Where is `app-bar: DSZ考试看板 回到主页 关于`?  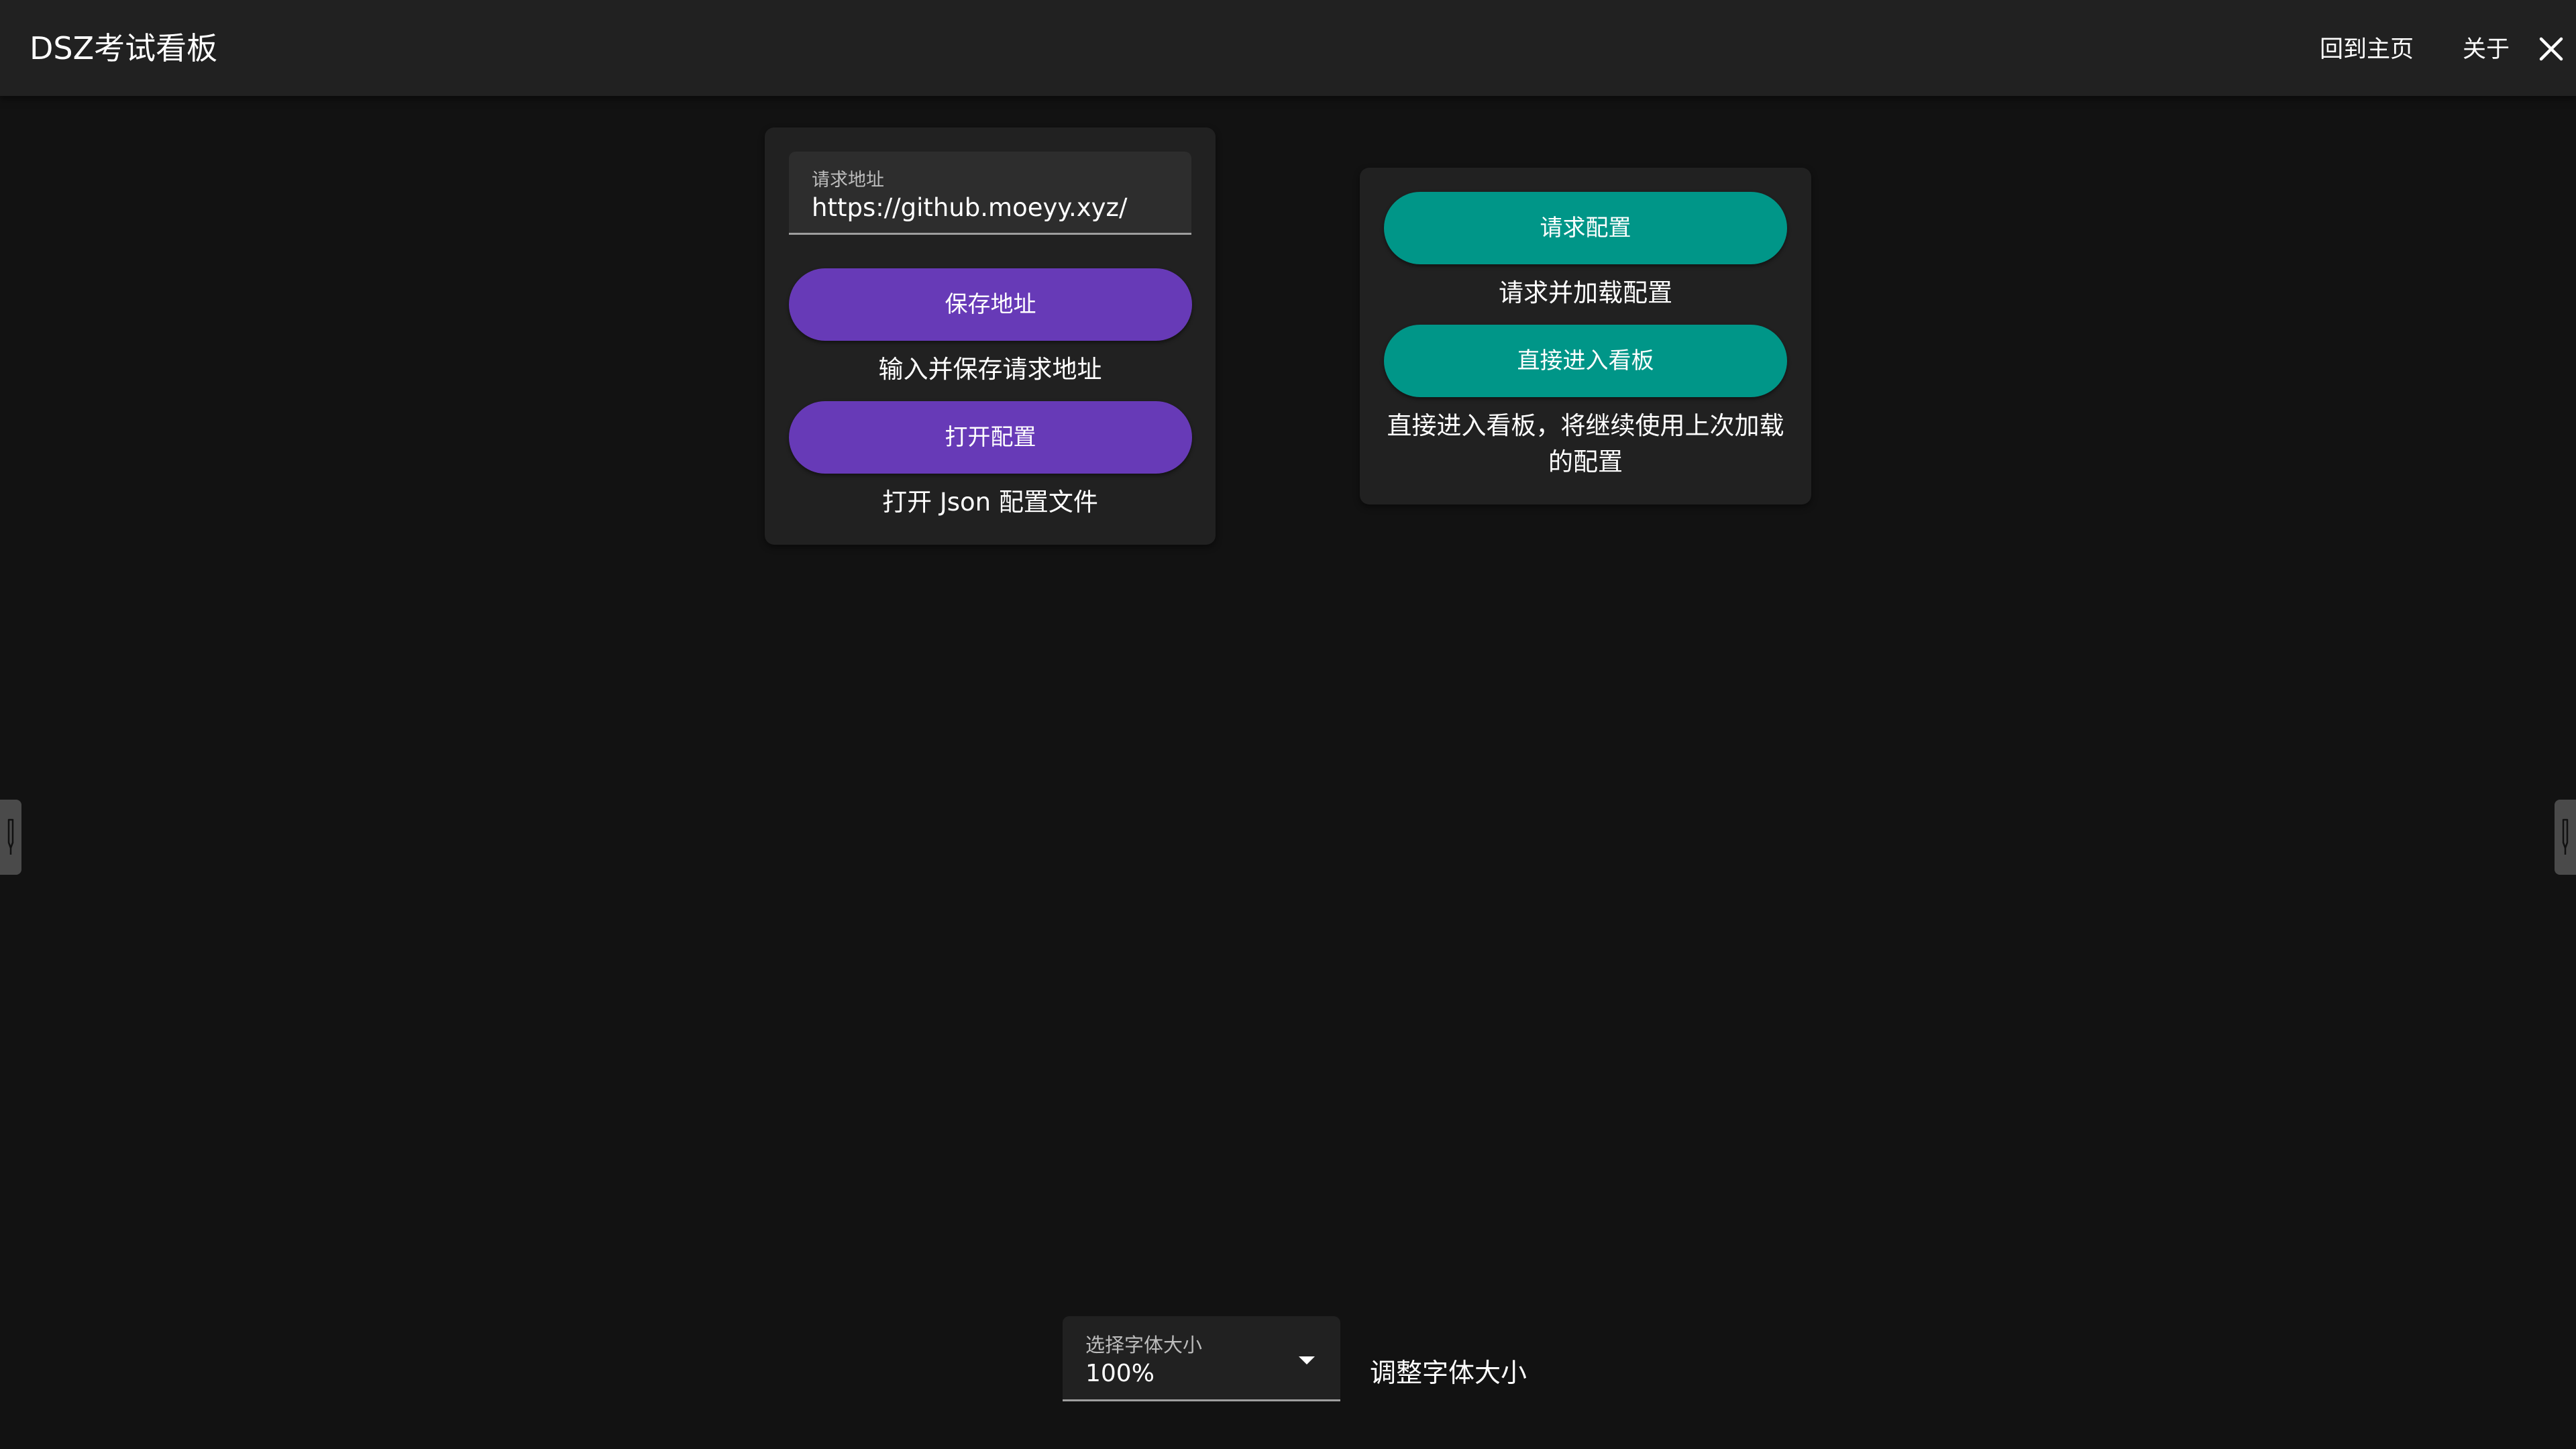 app-bar: DSZ考试看板 回到主页 关于 is located at coordinates (1288, 48).